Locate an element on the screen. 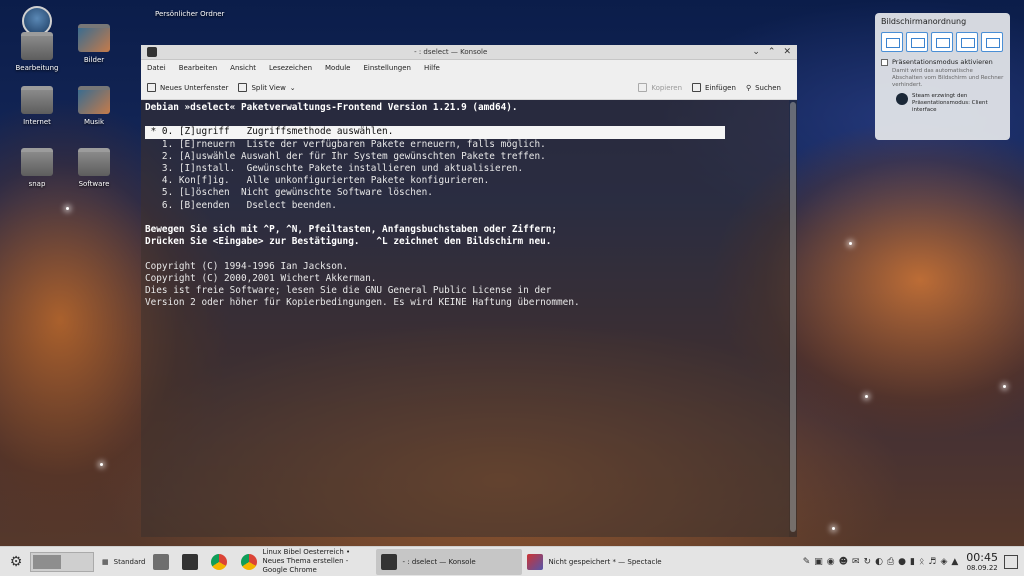  activity-switcher: ▦ Standard is located at coordinates (123, 562).